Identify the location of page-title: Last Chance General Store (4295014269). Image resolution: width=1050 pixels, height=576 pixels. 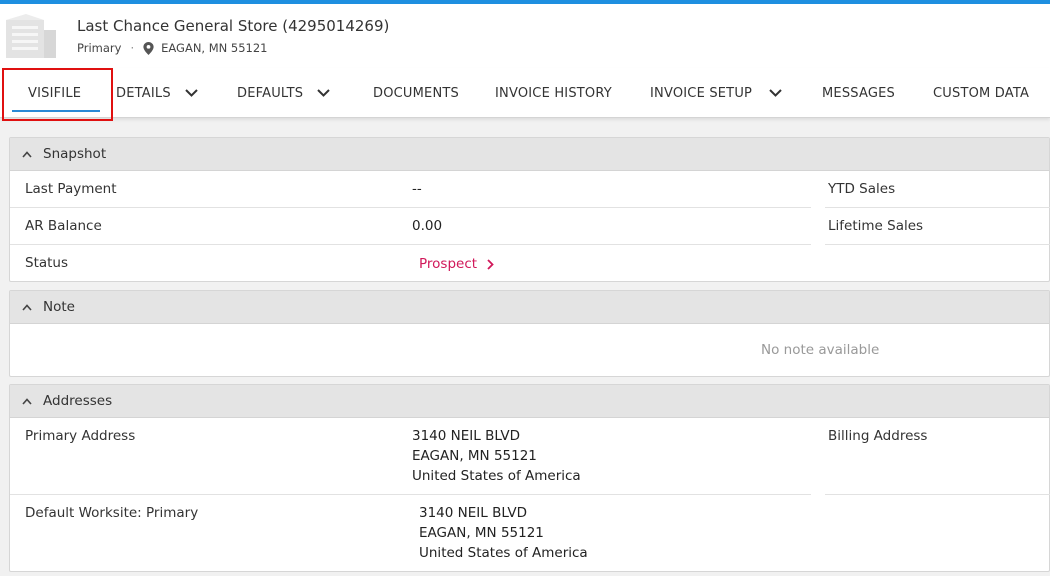
(233, 26).